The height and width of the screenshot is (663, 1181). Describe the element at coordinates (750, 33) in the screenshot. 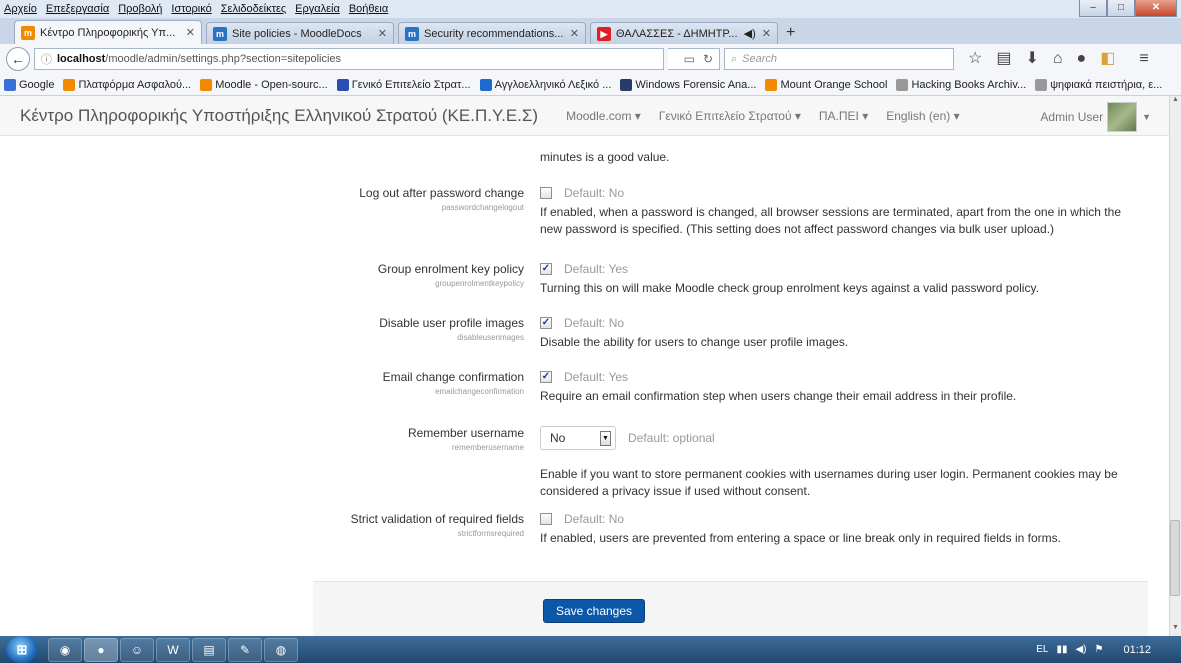

I see `tab-audio-icon: ◀)` at that location.